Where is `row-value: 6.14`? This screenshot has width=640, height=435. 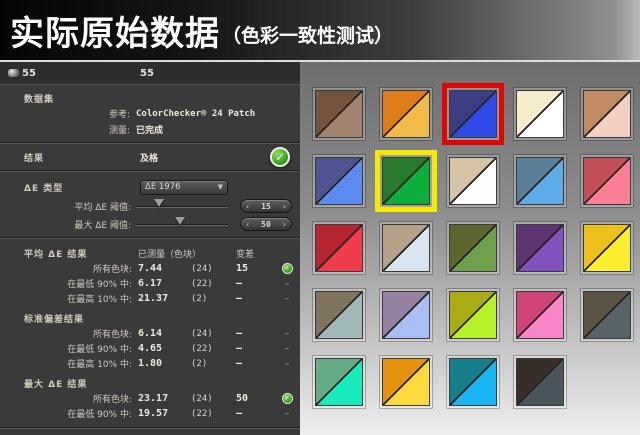
row-value: 6.14 is located at coordinates (150, 333).